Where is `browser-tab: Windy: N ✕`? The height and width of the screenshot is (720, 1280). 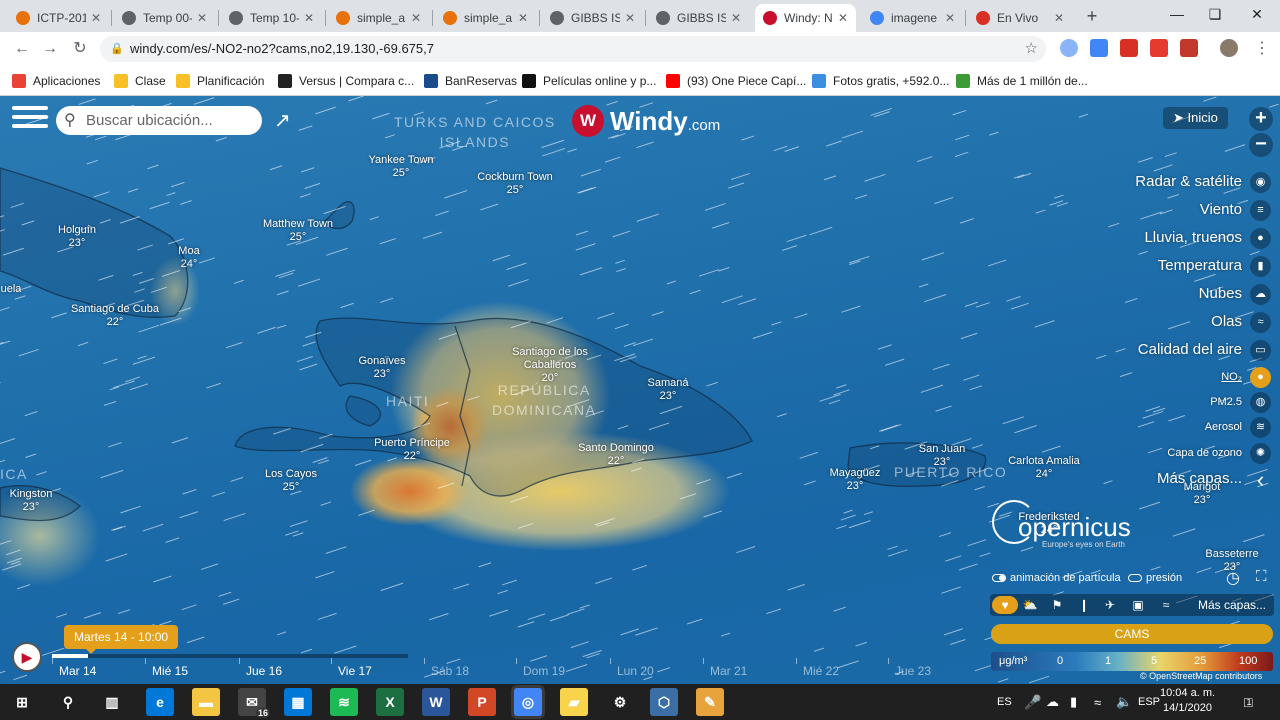
browser-tab: Windy: N ✕ is located at coordinates (805, 18).